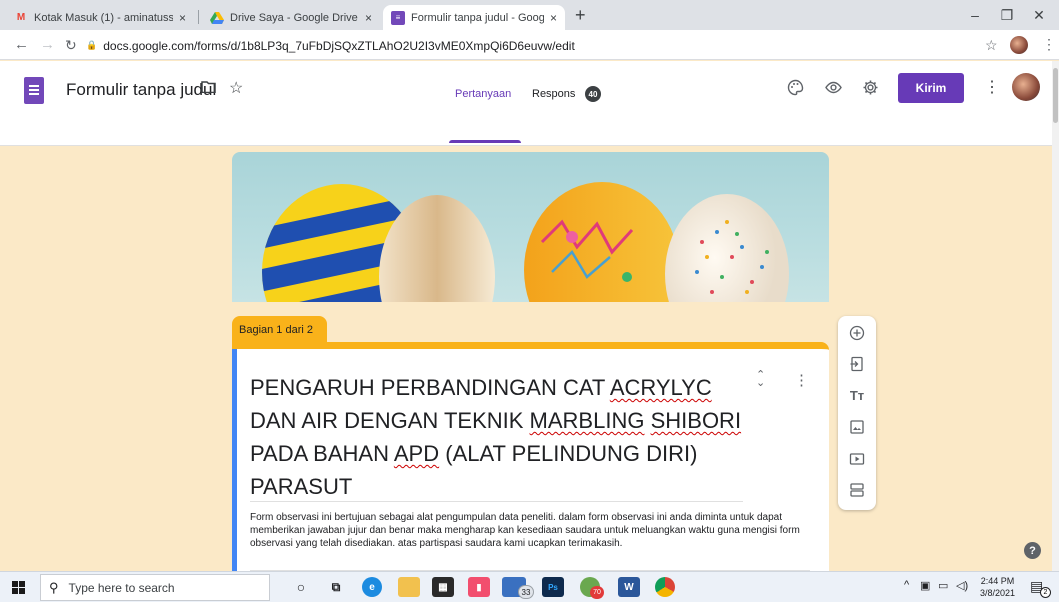  I want to click on show-hidden-icons-chevron: ^, so click(906, 585).